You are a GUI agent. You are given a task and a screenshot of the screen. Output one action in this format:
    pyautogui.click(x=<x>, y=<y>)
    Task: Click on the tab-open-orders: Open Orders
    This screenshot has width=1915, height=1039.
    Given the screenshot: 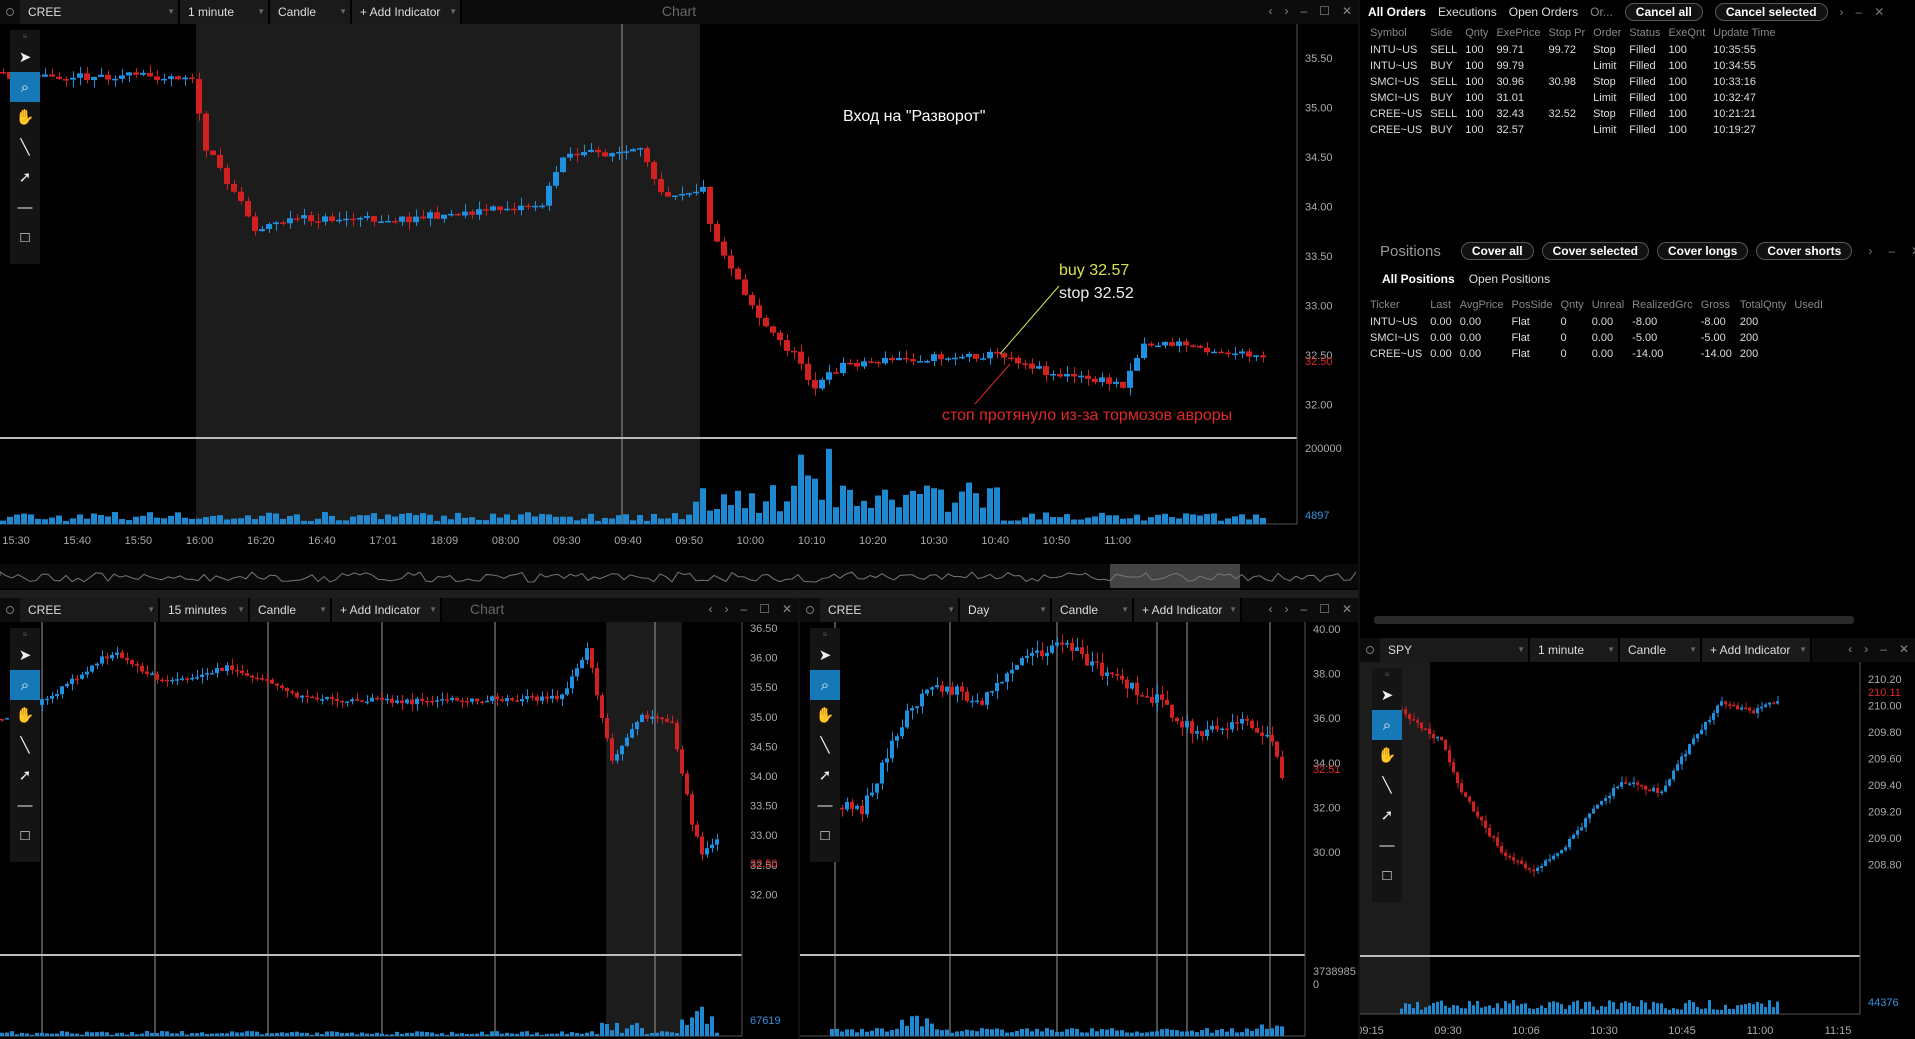 What is the action you would take?
    pyautogui.click(x=1543, y=12)
    